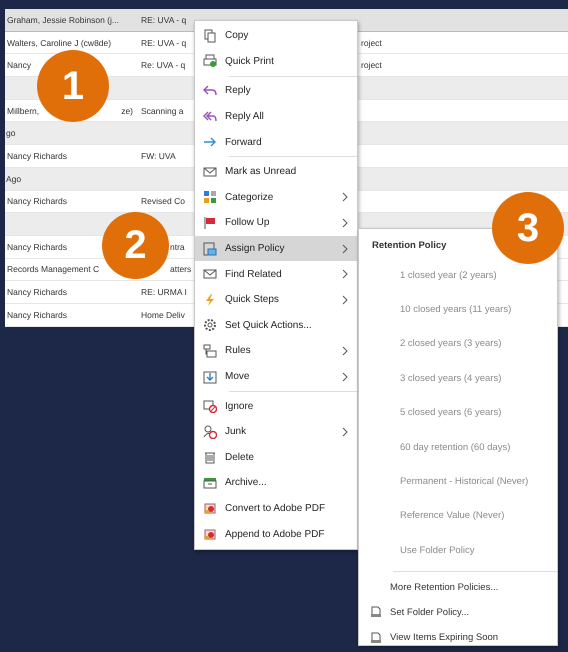  I want to click on reply-icon, so click(210, 91).